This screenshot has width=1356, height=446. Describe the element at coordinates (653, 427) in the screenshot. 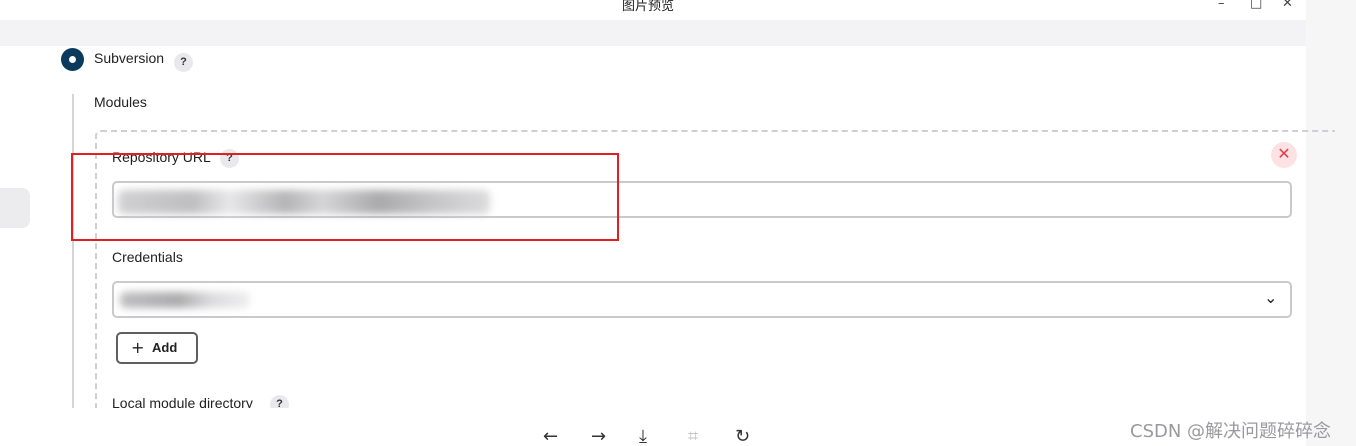

I see `viewer-toolbar` at that location.